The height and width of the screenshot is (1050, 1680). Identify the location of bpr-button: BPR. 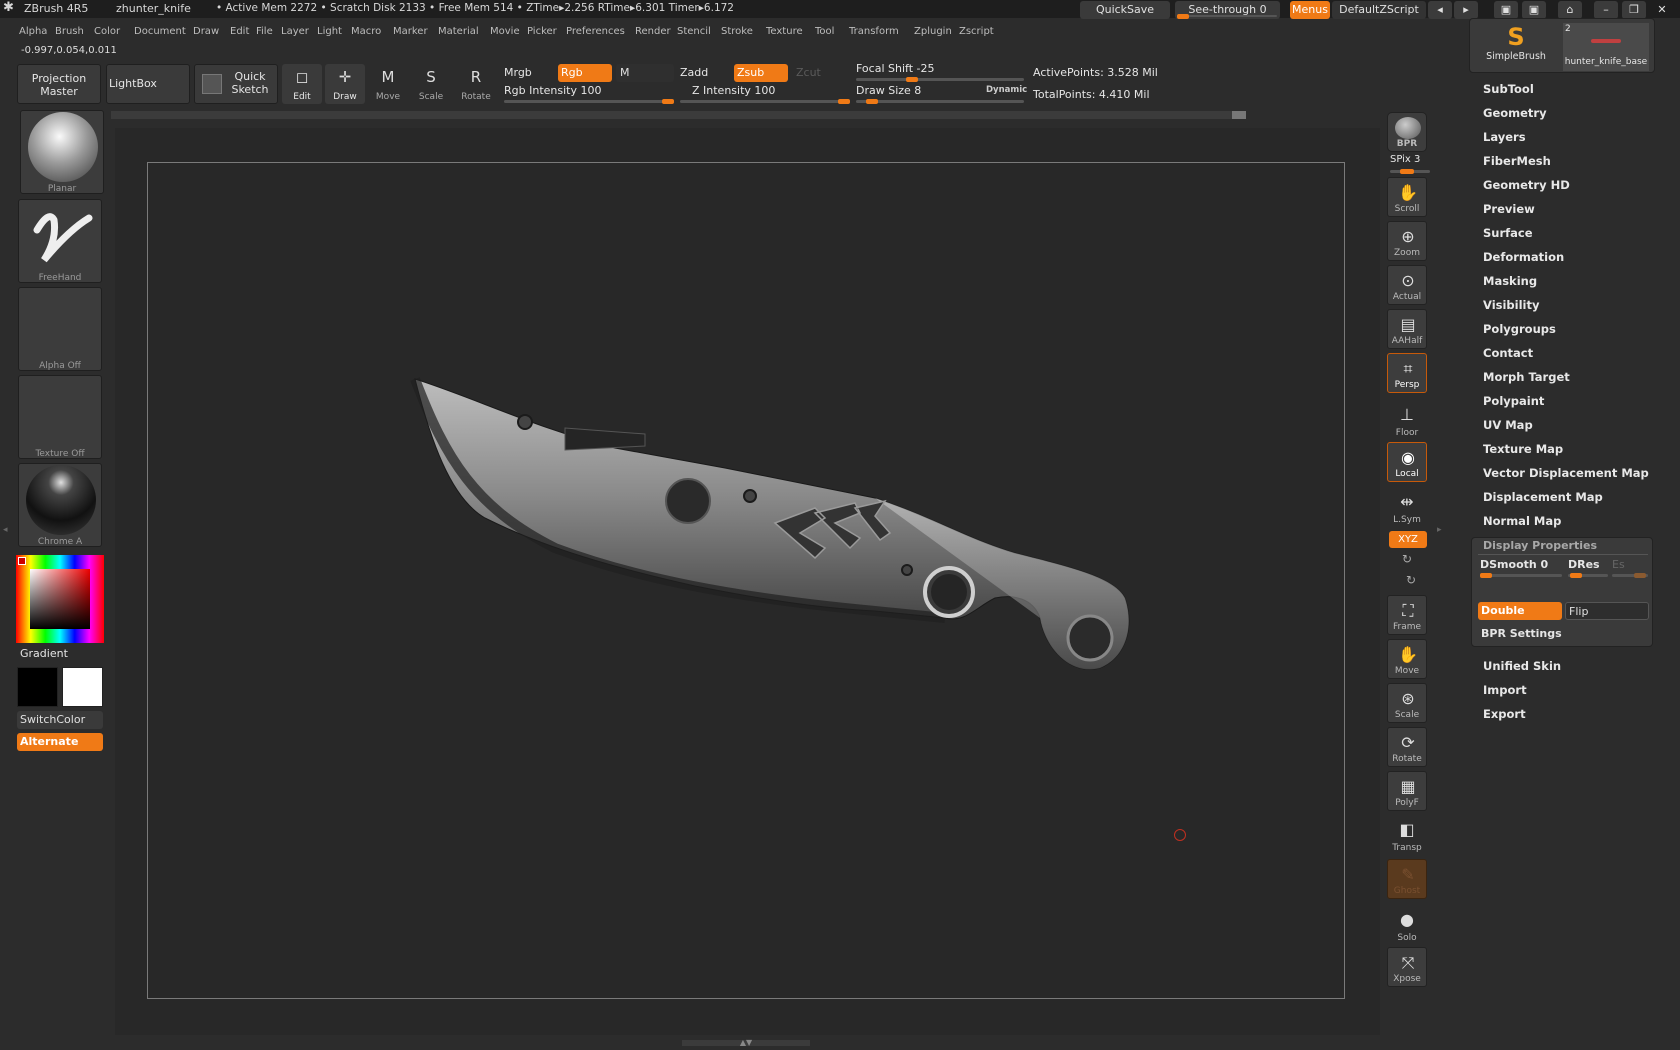
(1407, 132).